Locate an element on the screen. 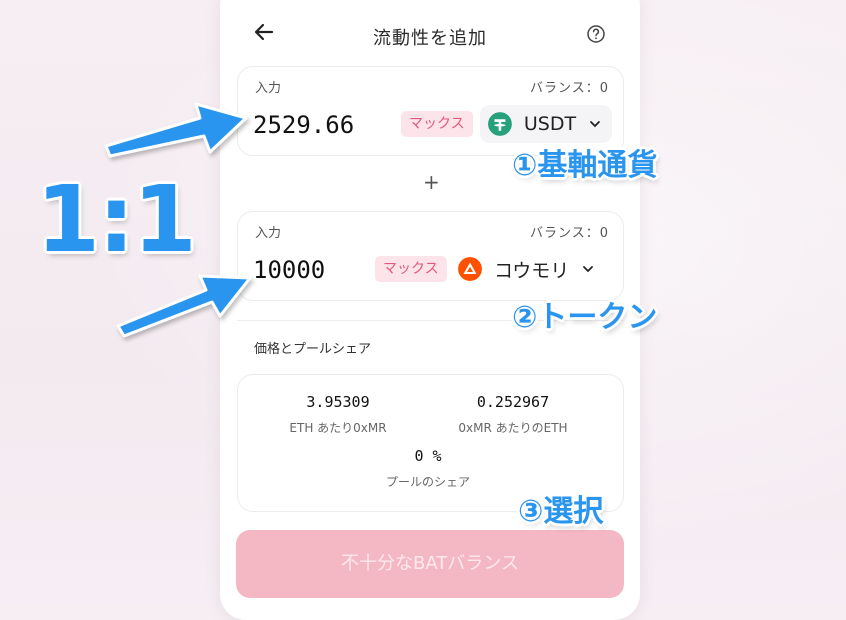 This screenshot has width=846, height=620. token-annotation: ②トークン is located at coordinates (585, 317).